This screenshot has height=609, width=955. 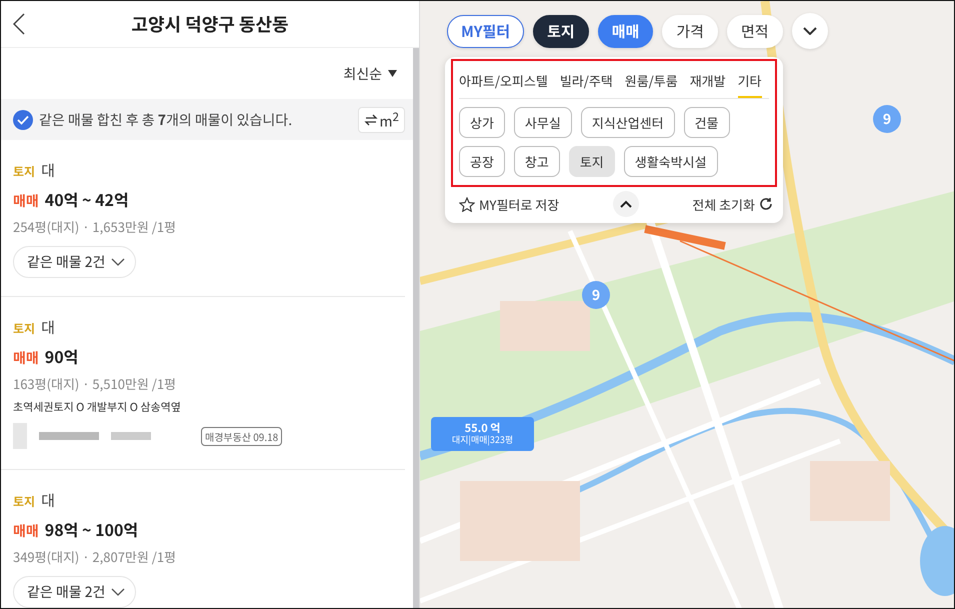 I want to click on category-tab: 원룸/투룸, so click(x=651, y=83).